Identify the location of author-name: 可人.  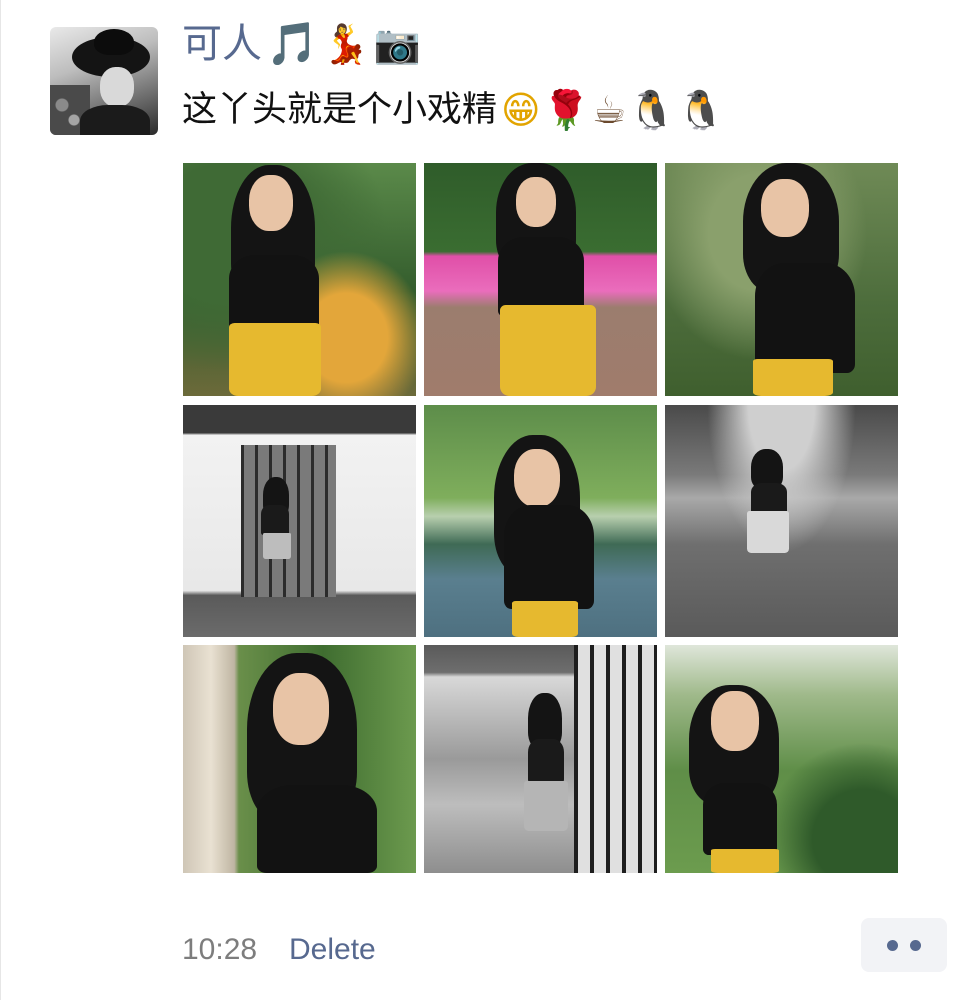
(222, 44).